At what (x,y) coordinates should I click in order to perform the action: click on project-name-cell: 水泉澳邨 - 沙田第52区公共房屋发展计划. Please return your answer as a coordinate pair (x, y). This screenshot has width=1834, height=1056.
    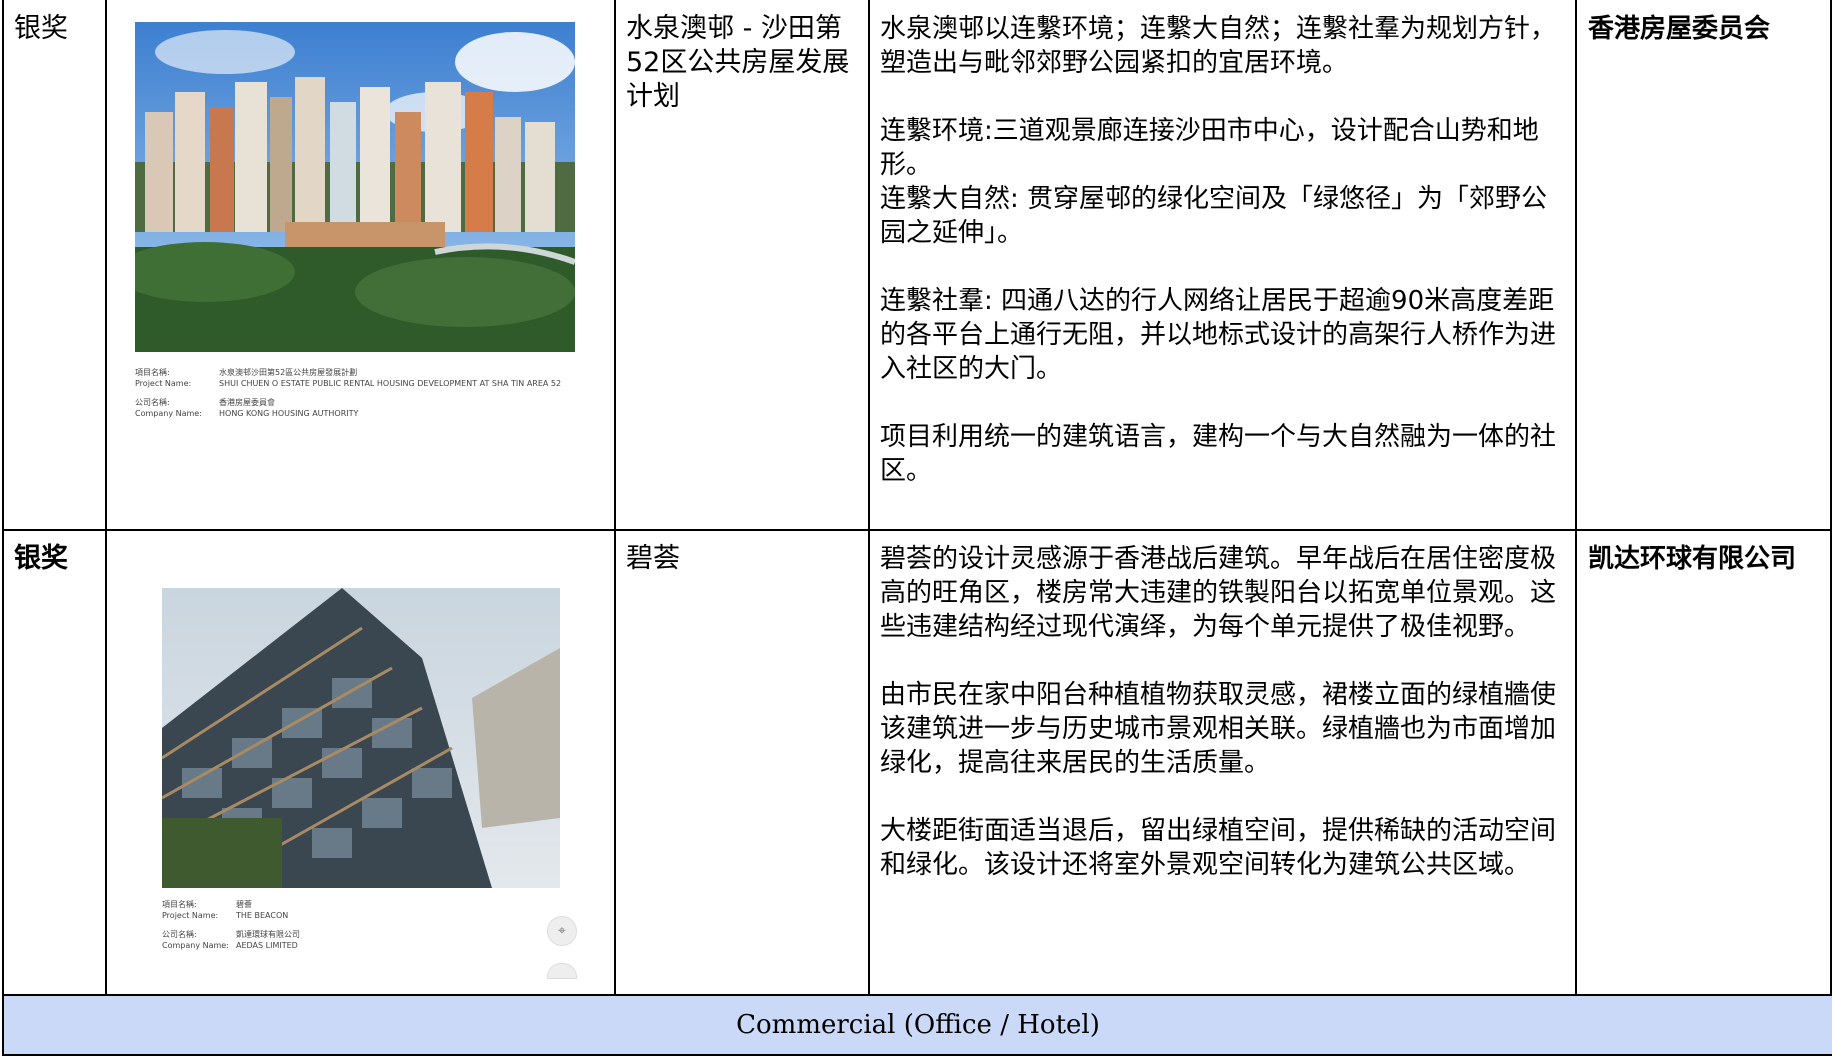
    Looking at the image, I should click on (744, 63).